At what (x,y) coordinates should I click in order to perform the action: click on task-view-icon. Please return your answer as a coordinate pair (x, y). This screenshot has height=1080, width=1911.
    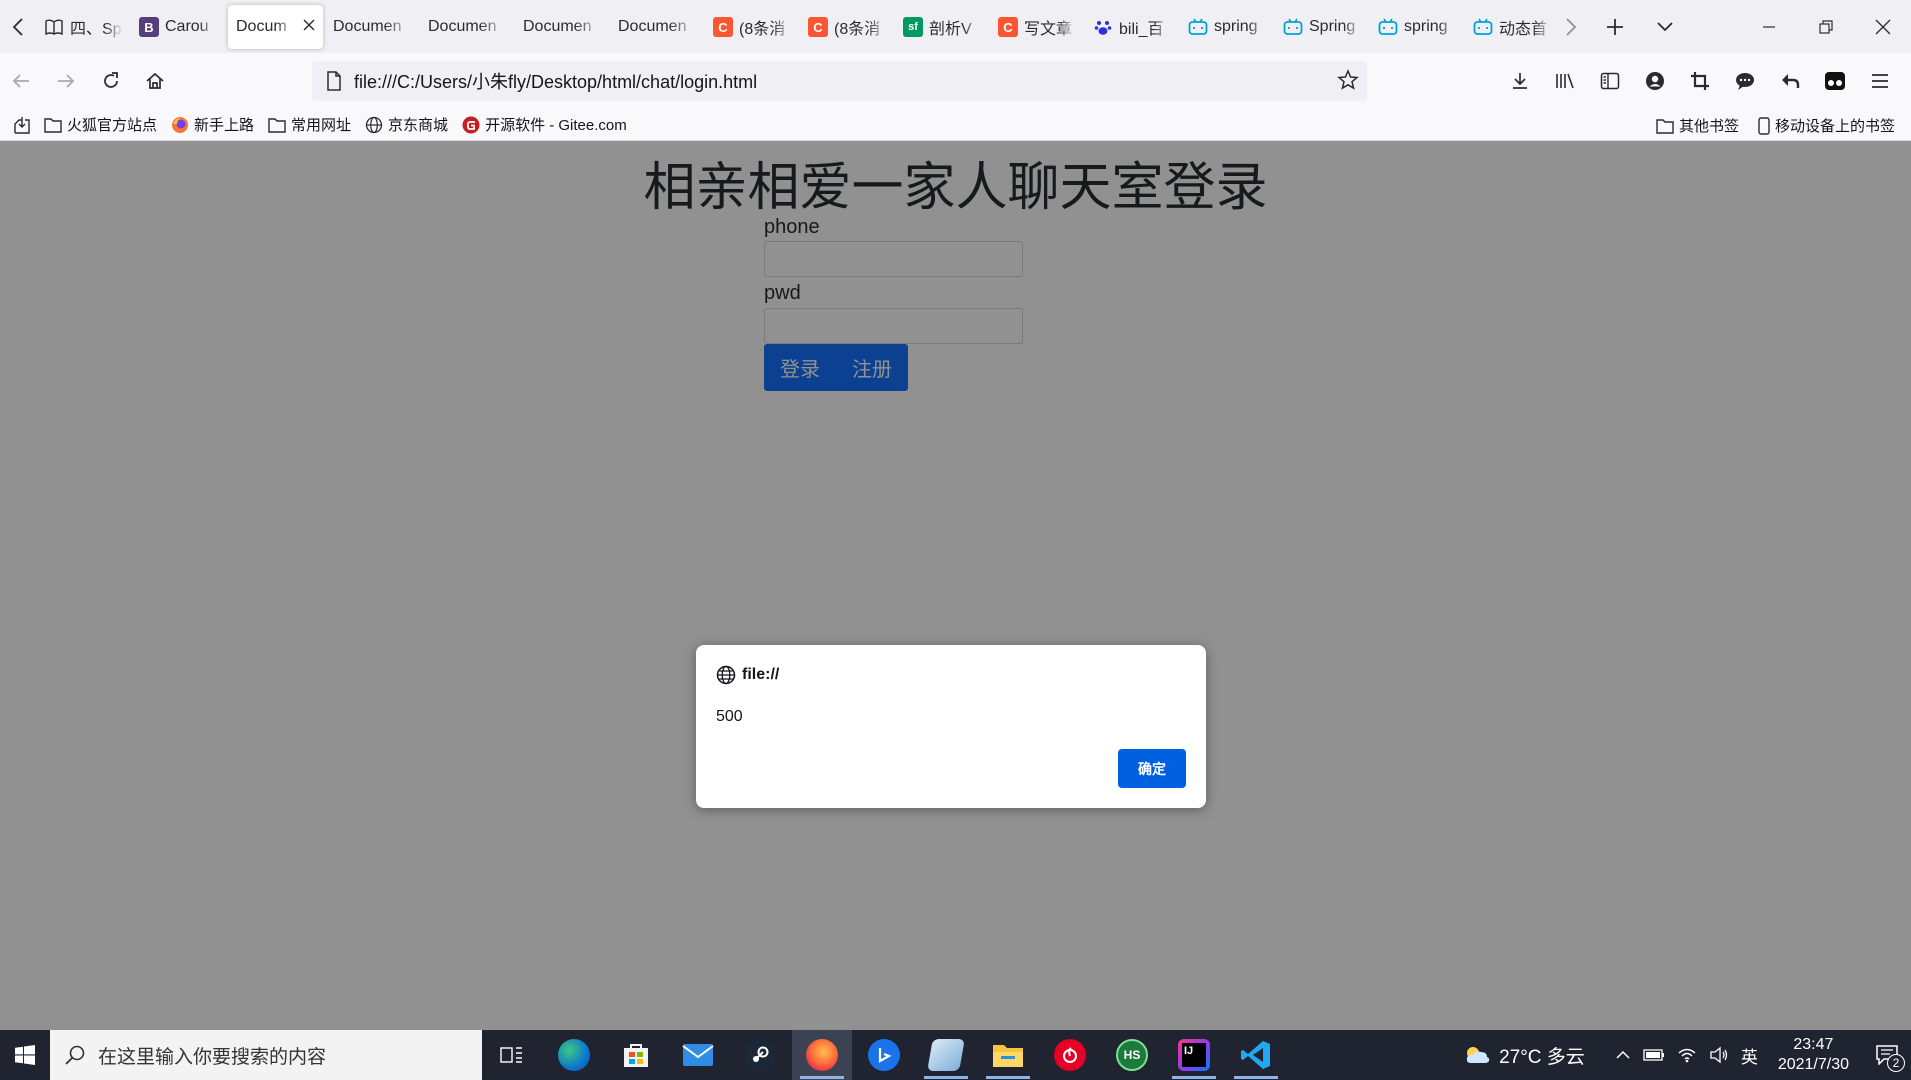
    Looking at the image, I should click on (511, 1055).